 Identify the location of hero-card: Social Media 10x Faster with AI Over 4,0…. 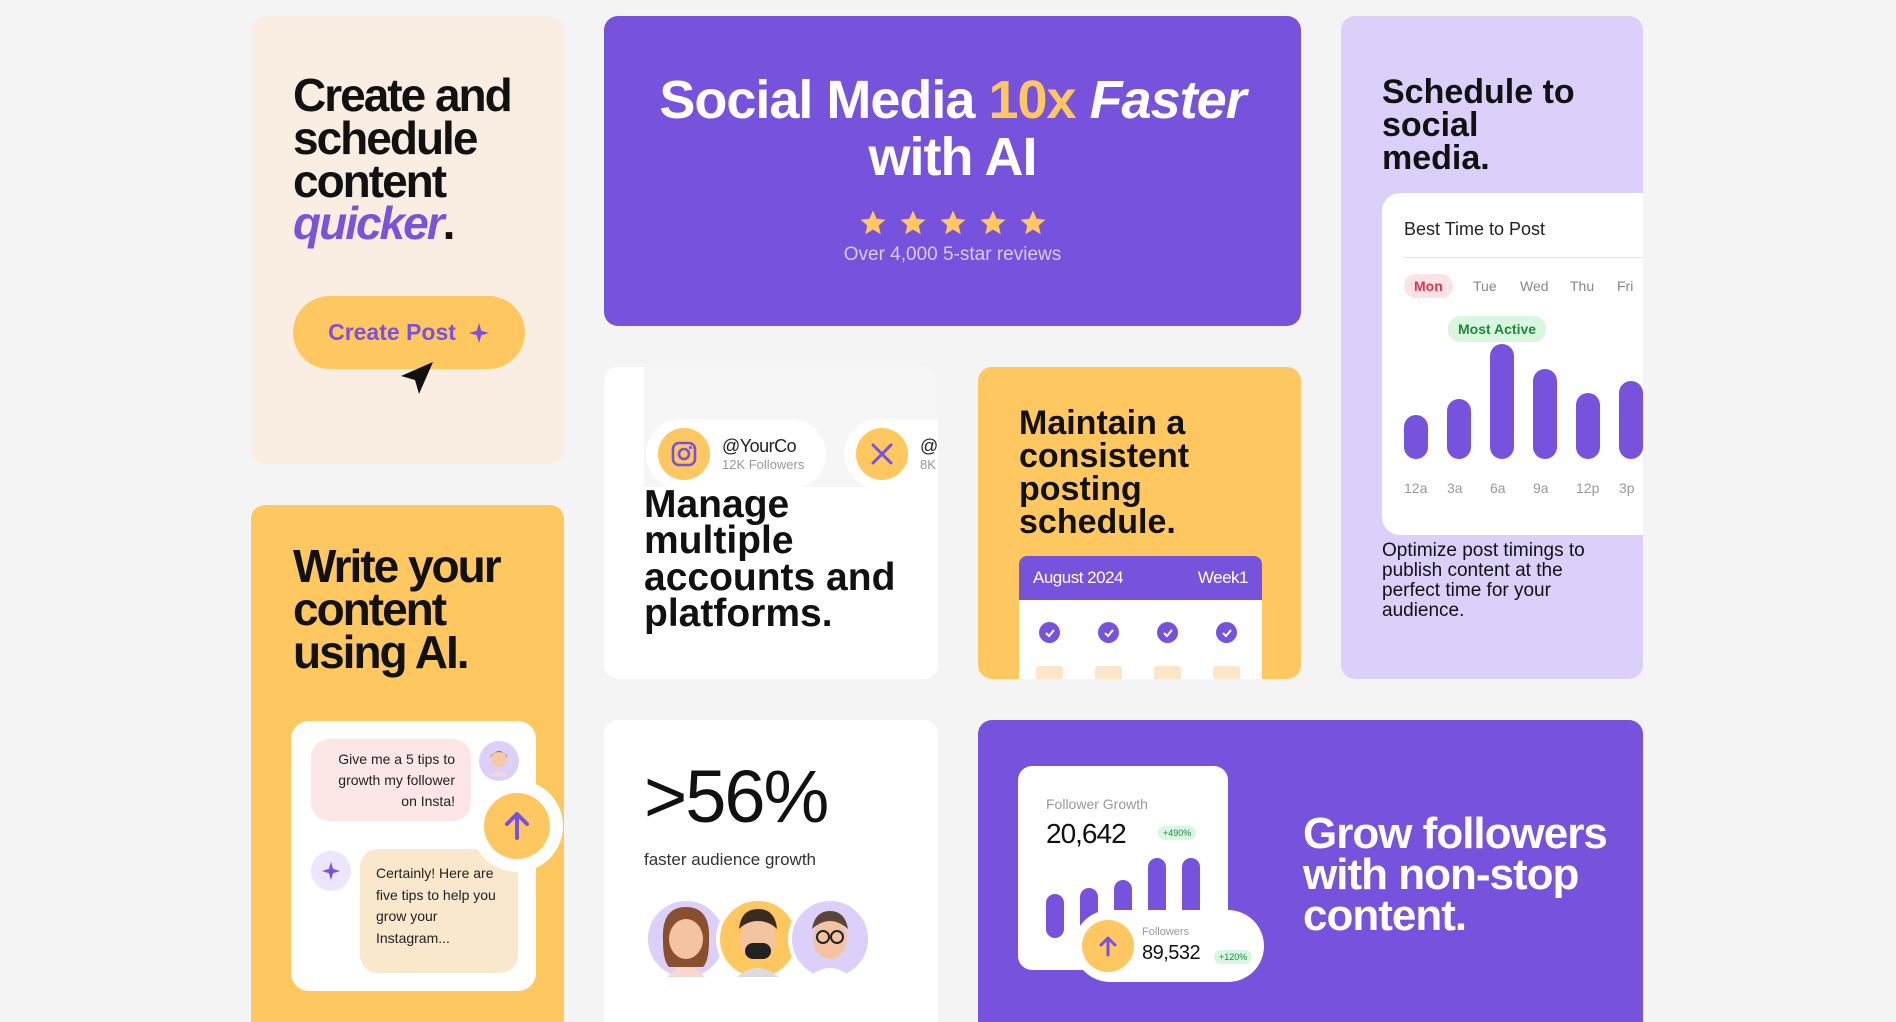
(952, 171).